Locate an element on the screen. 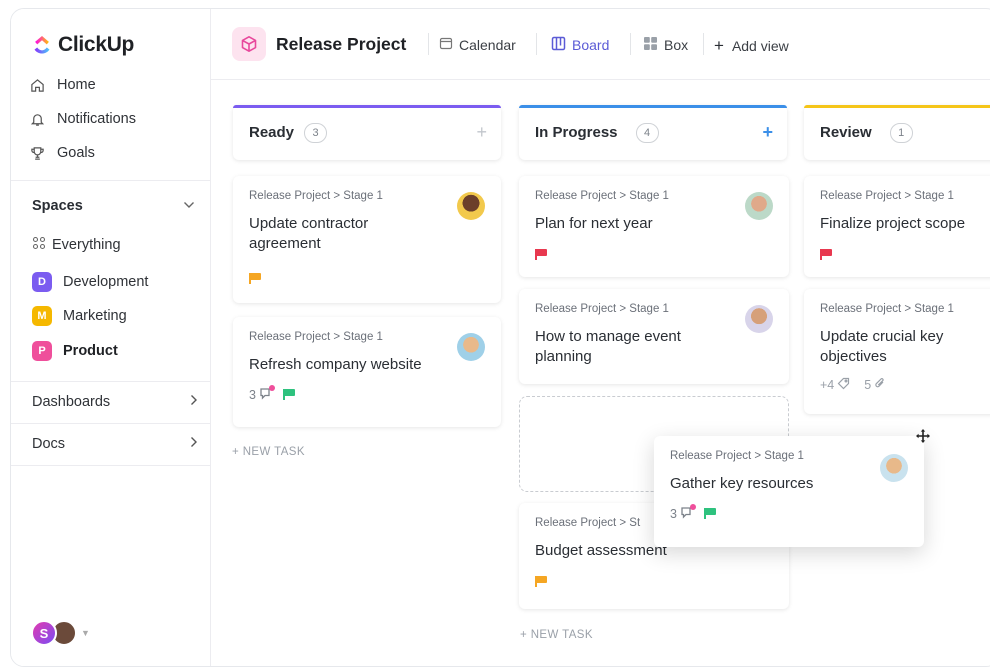 This screenshot has height=667, width=990. task-meta: +4 5 is located at coordinates (904, 385).